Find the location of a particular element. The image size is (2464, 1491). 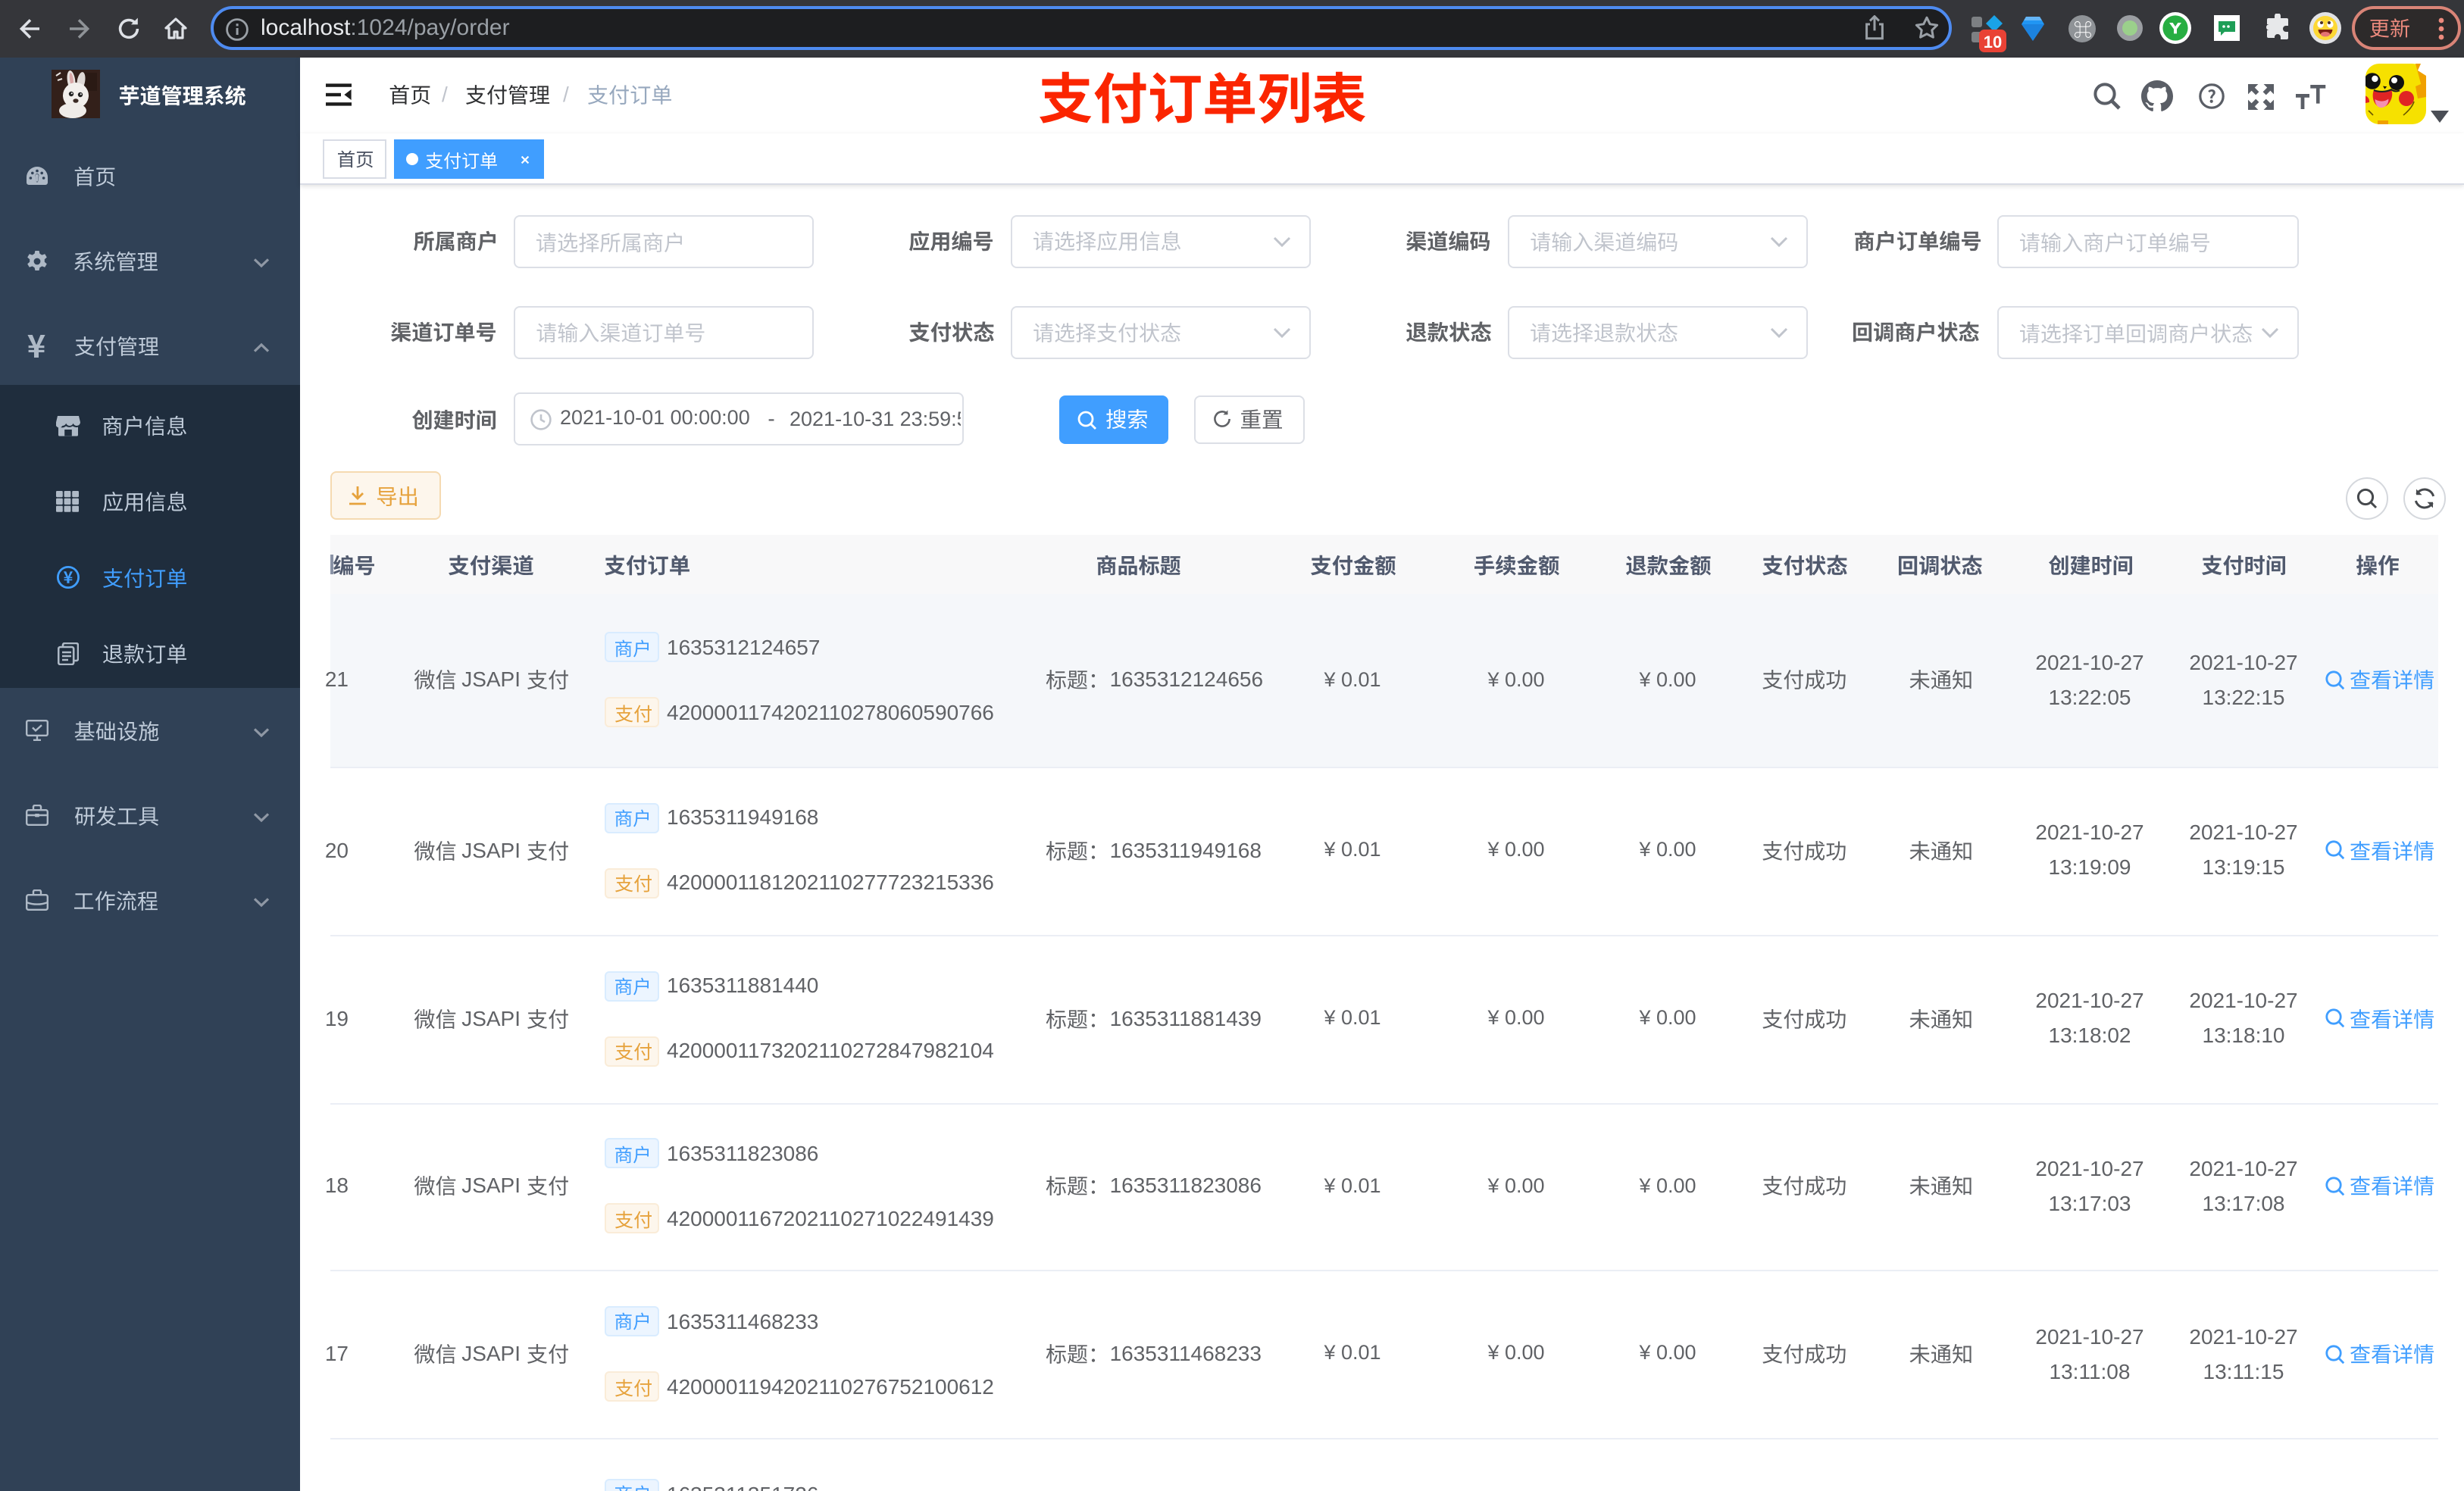

svg-text: 10 is located at coordinates (1993, 42).